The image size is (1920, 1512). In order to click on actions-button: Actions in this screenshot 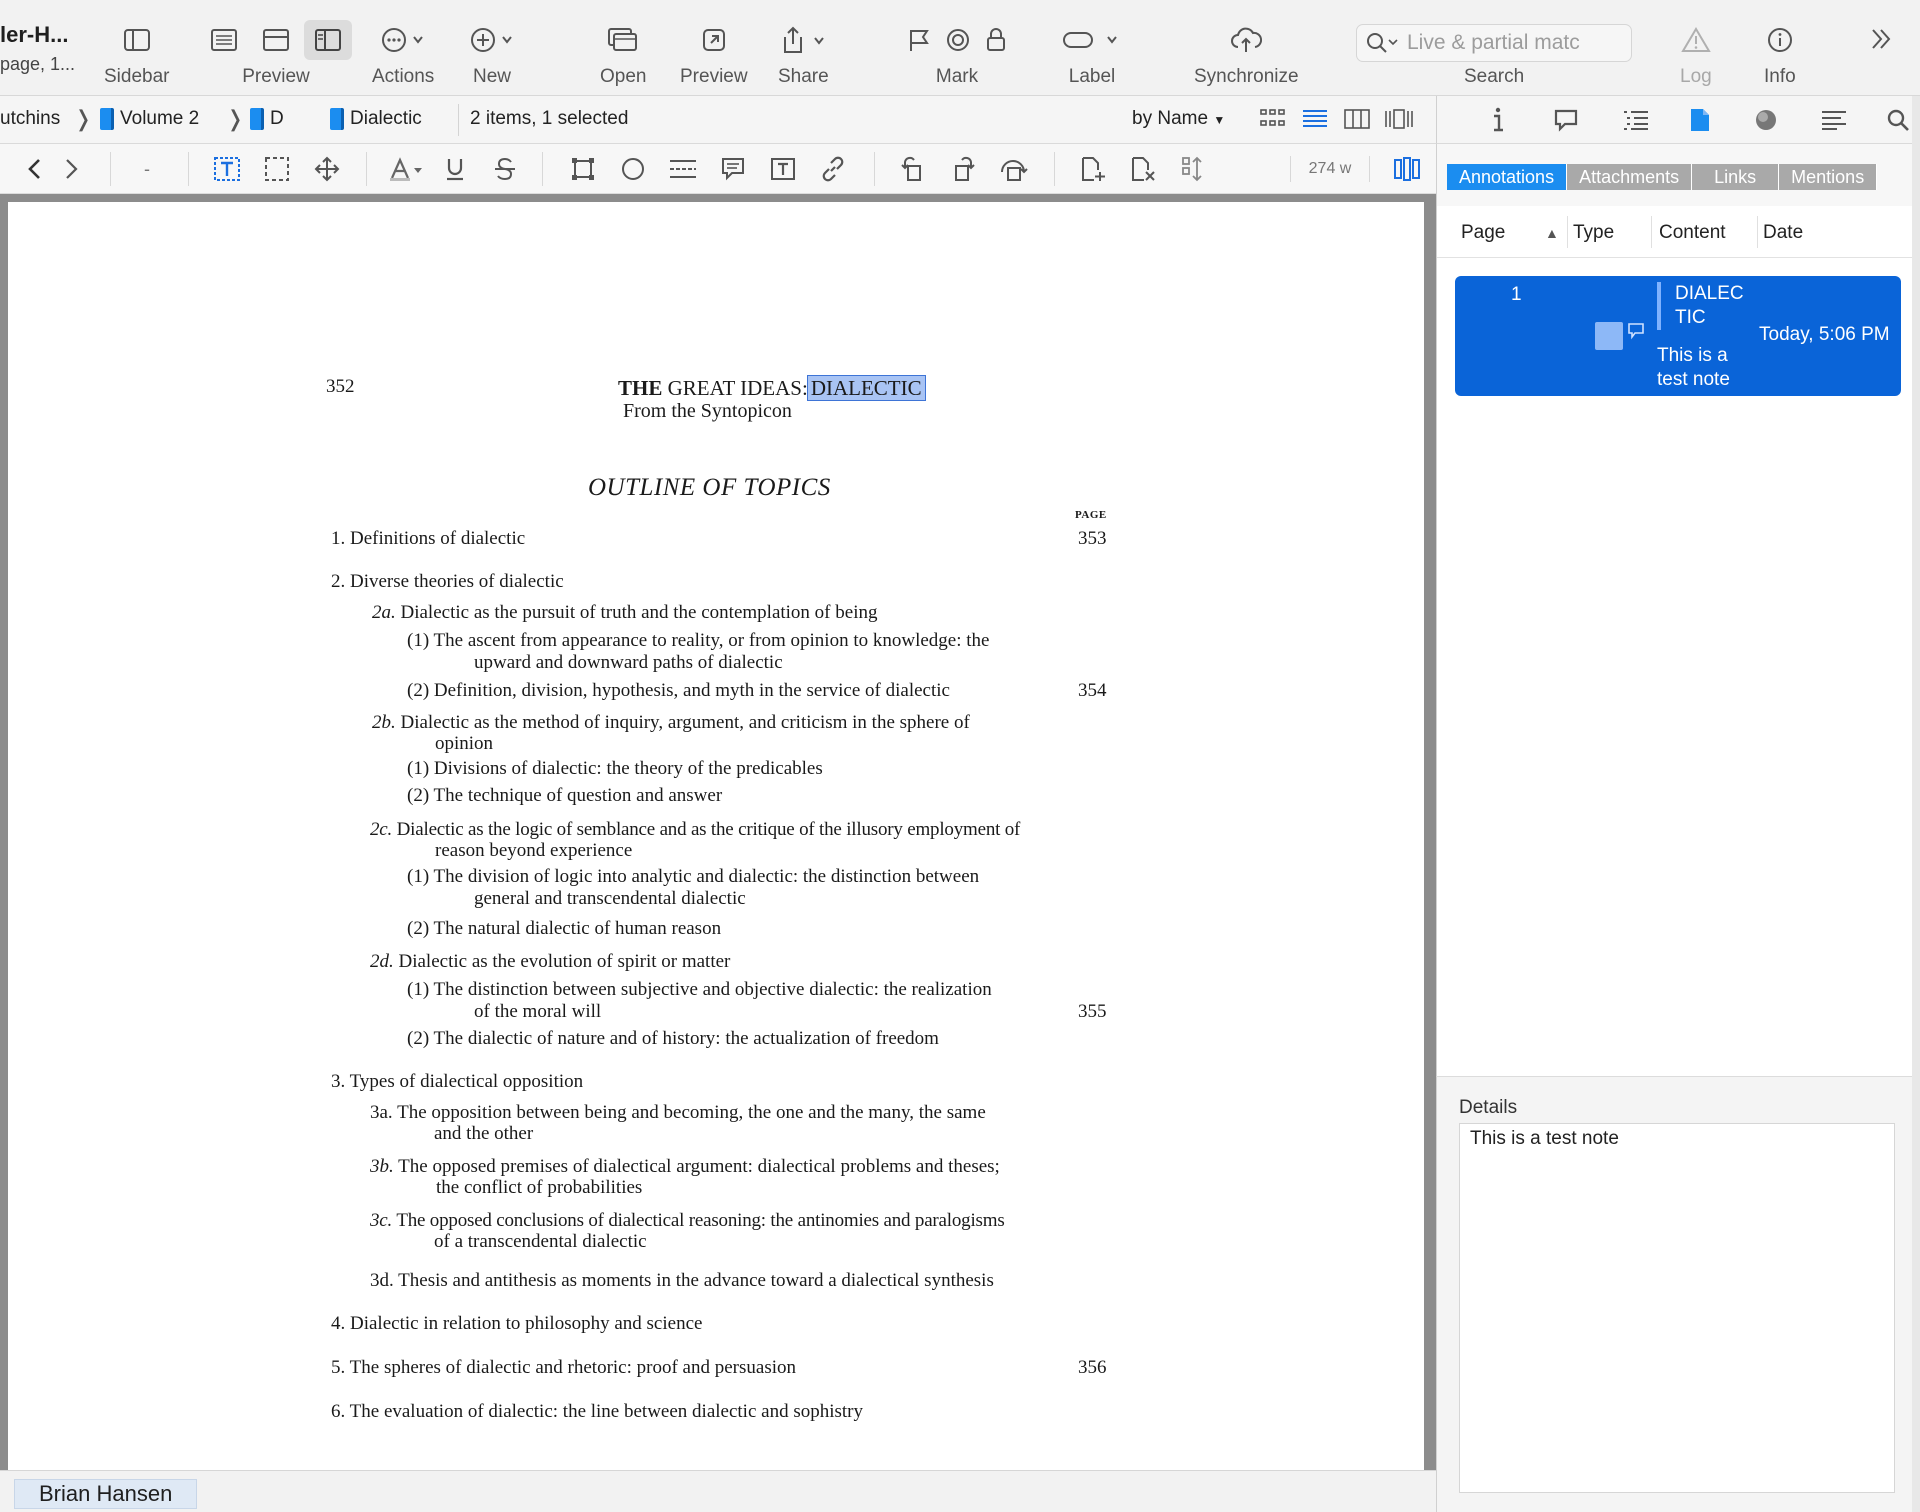, I will do `click(403, 54)`.